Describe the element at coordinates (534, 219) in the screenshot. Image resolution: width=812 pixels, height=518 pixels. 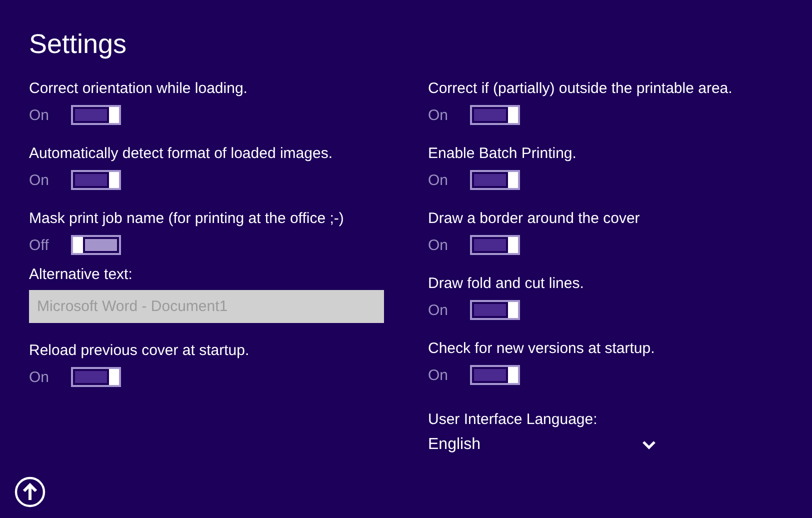
I see `setting-label: Draw a border around the cover` at that location.